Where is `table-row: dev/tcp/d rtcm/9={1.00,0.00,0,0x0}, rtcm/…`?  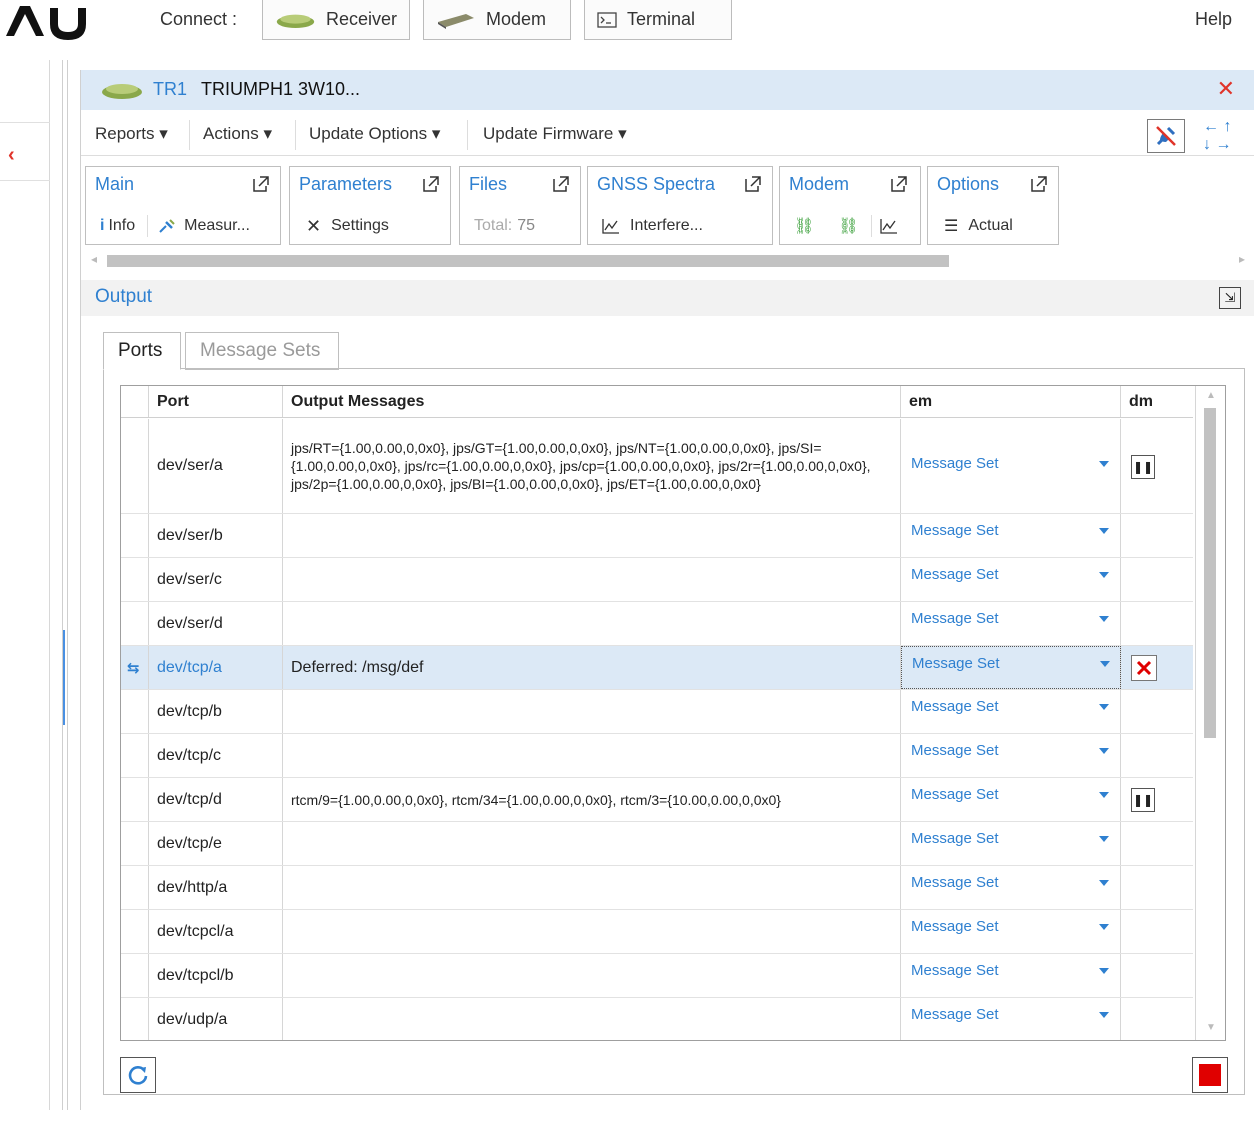 table-row: dev/tcp/d rtcm/9={1.00,0.00,0,0x0}, rtcm/… is located at coordinates (657, 800).